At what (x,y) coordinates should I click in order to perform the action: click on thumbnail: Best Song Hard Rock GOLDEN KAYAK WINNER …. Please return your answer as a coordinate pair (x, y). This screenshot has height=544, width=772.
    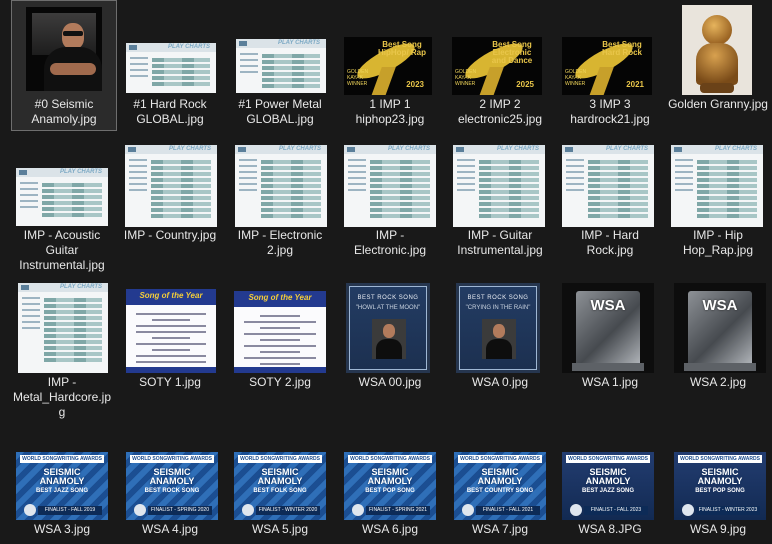
    Looking at the image, I should click on (610, 49).